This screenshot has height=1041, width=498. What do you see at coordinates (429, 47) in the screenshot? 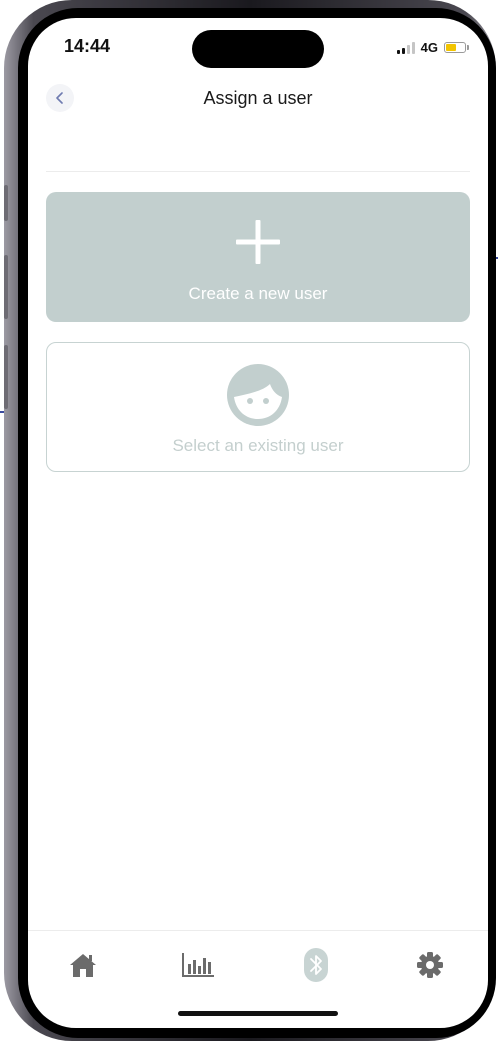
I see `network-type: 4G` at bounding box center [429, 47].